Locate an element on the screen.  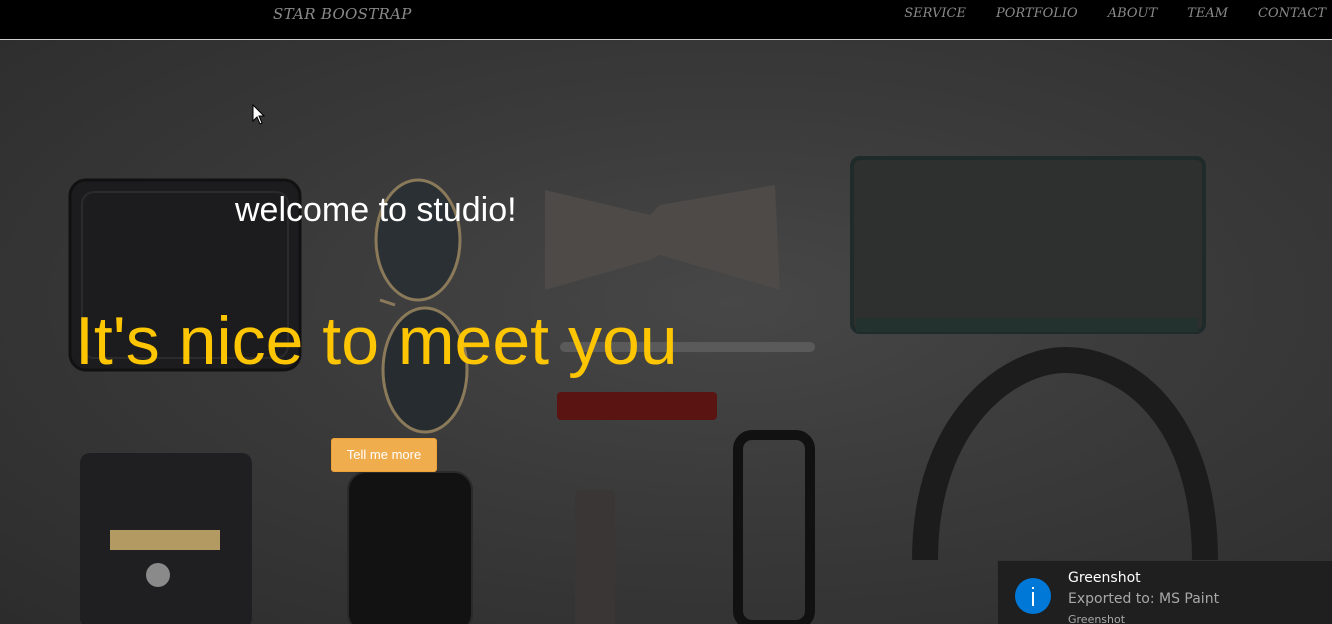
mouse-cursor-icon is located at coordinates (259, 114).